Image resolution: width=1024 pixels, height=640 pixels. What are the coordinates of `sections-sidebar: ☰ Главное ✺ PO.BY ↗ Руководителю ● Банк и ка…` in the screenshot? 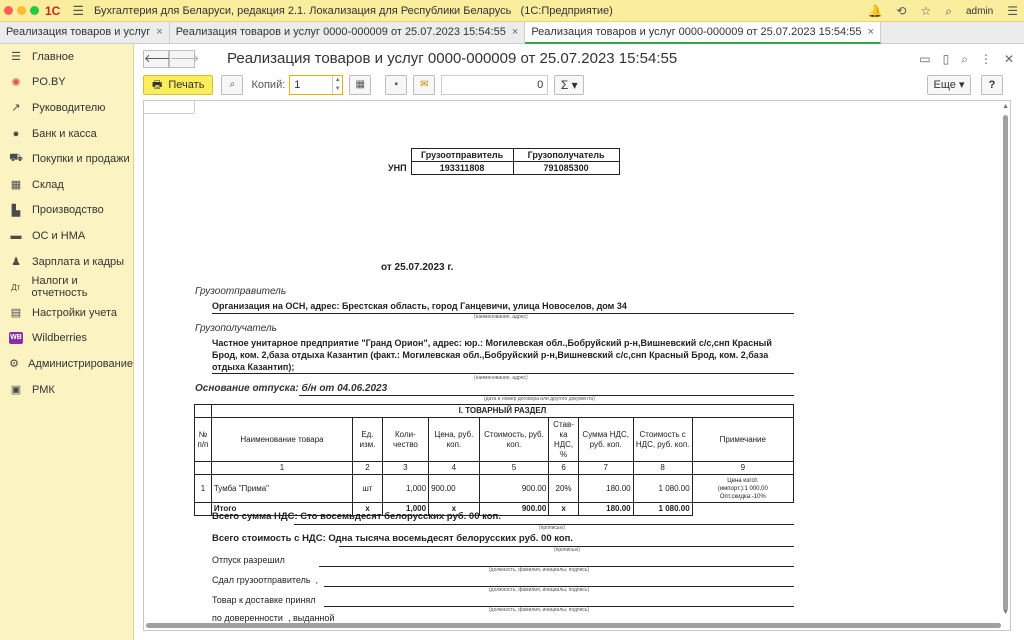 It's located at (67, 342).